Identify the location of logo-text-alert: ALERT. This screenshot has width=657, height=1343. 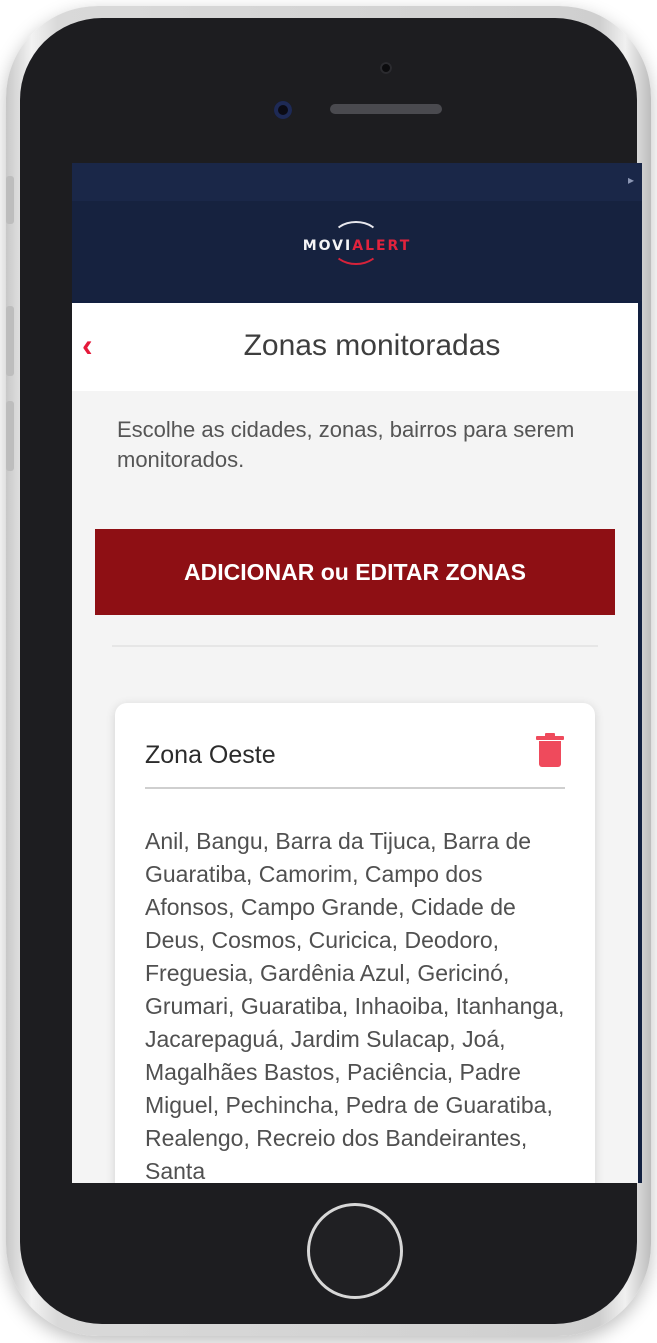
(382, 246).